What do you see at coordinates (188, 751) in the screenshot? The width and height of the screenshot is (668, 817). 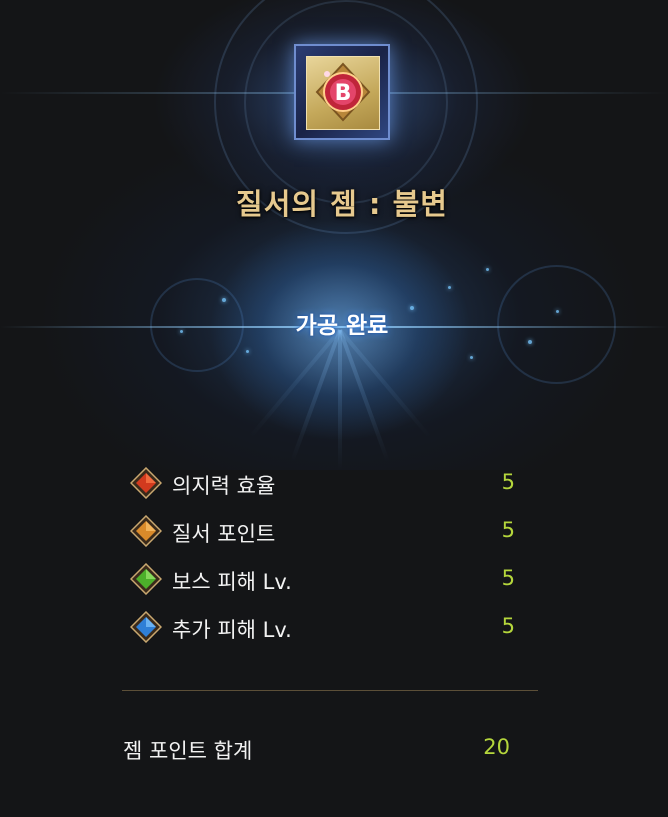 I see `gem-points-total-label: 젬 포인트 합계` at bounding box center [188, 751].